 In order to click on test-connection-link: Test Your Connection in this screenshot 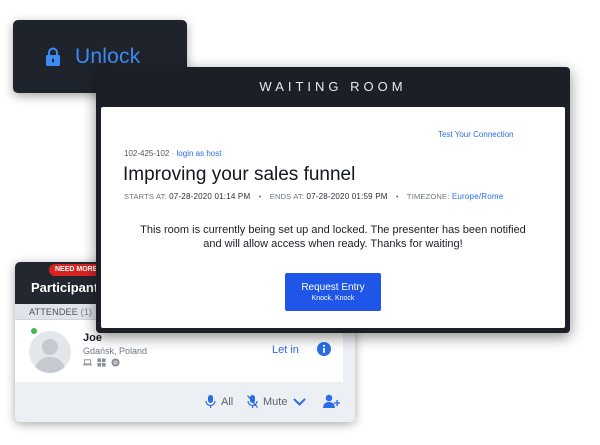, I will do `click(476, 134)`.